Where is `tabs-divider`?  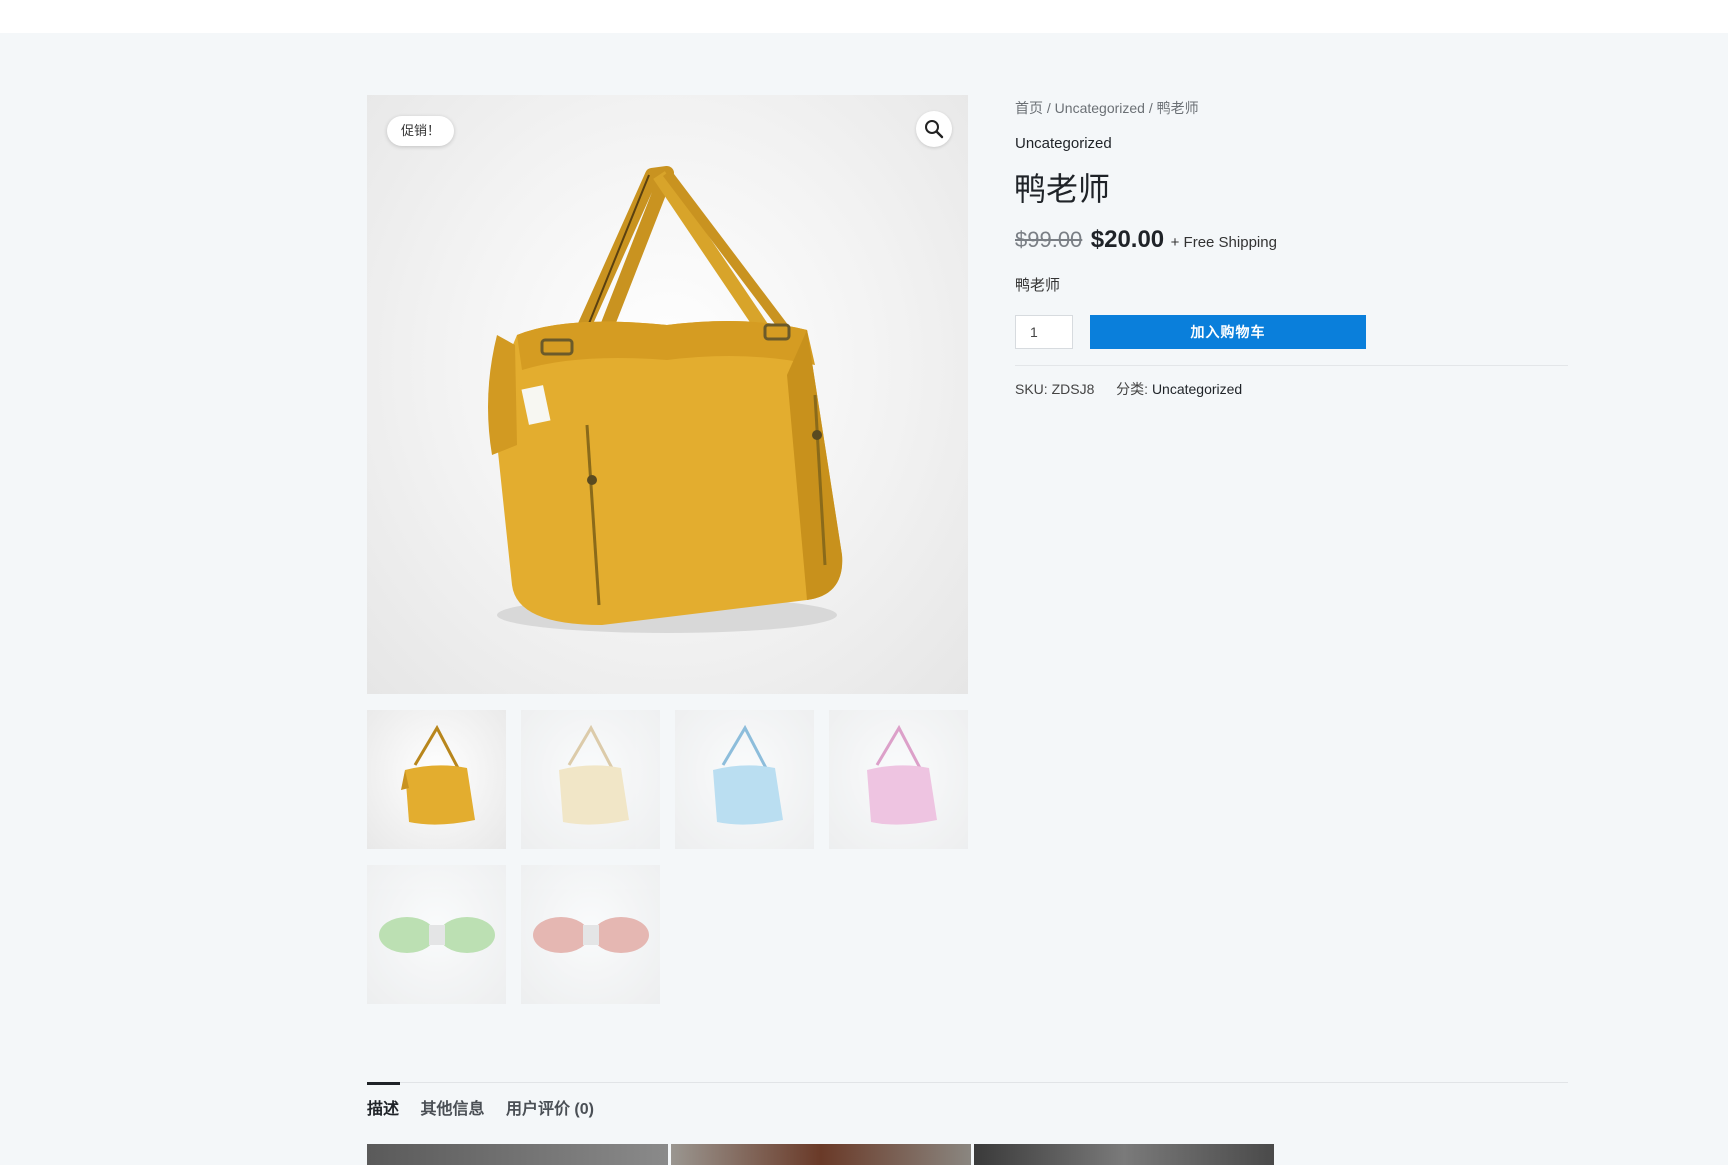
tabs-divider is located at coordinates (967, 1082).